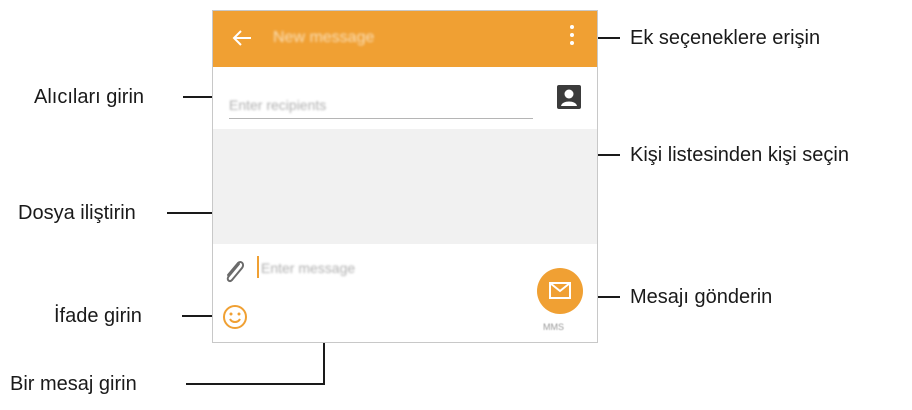  I want to click on send-envelope-icon, so click(560, 290).